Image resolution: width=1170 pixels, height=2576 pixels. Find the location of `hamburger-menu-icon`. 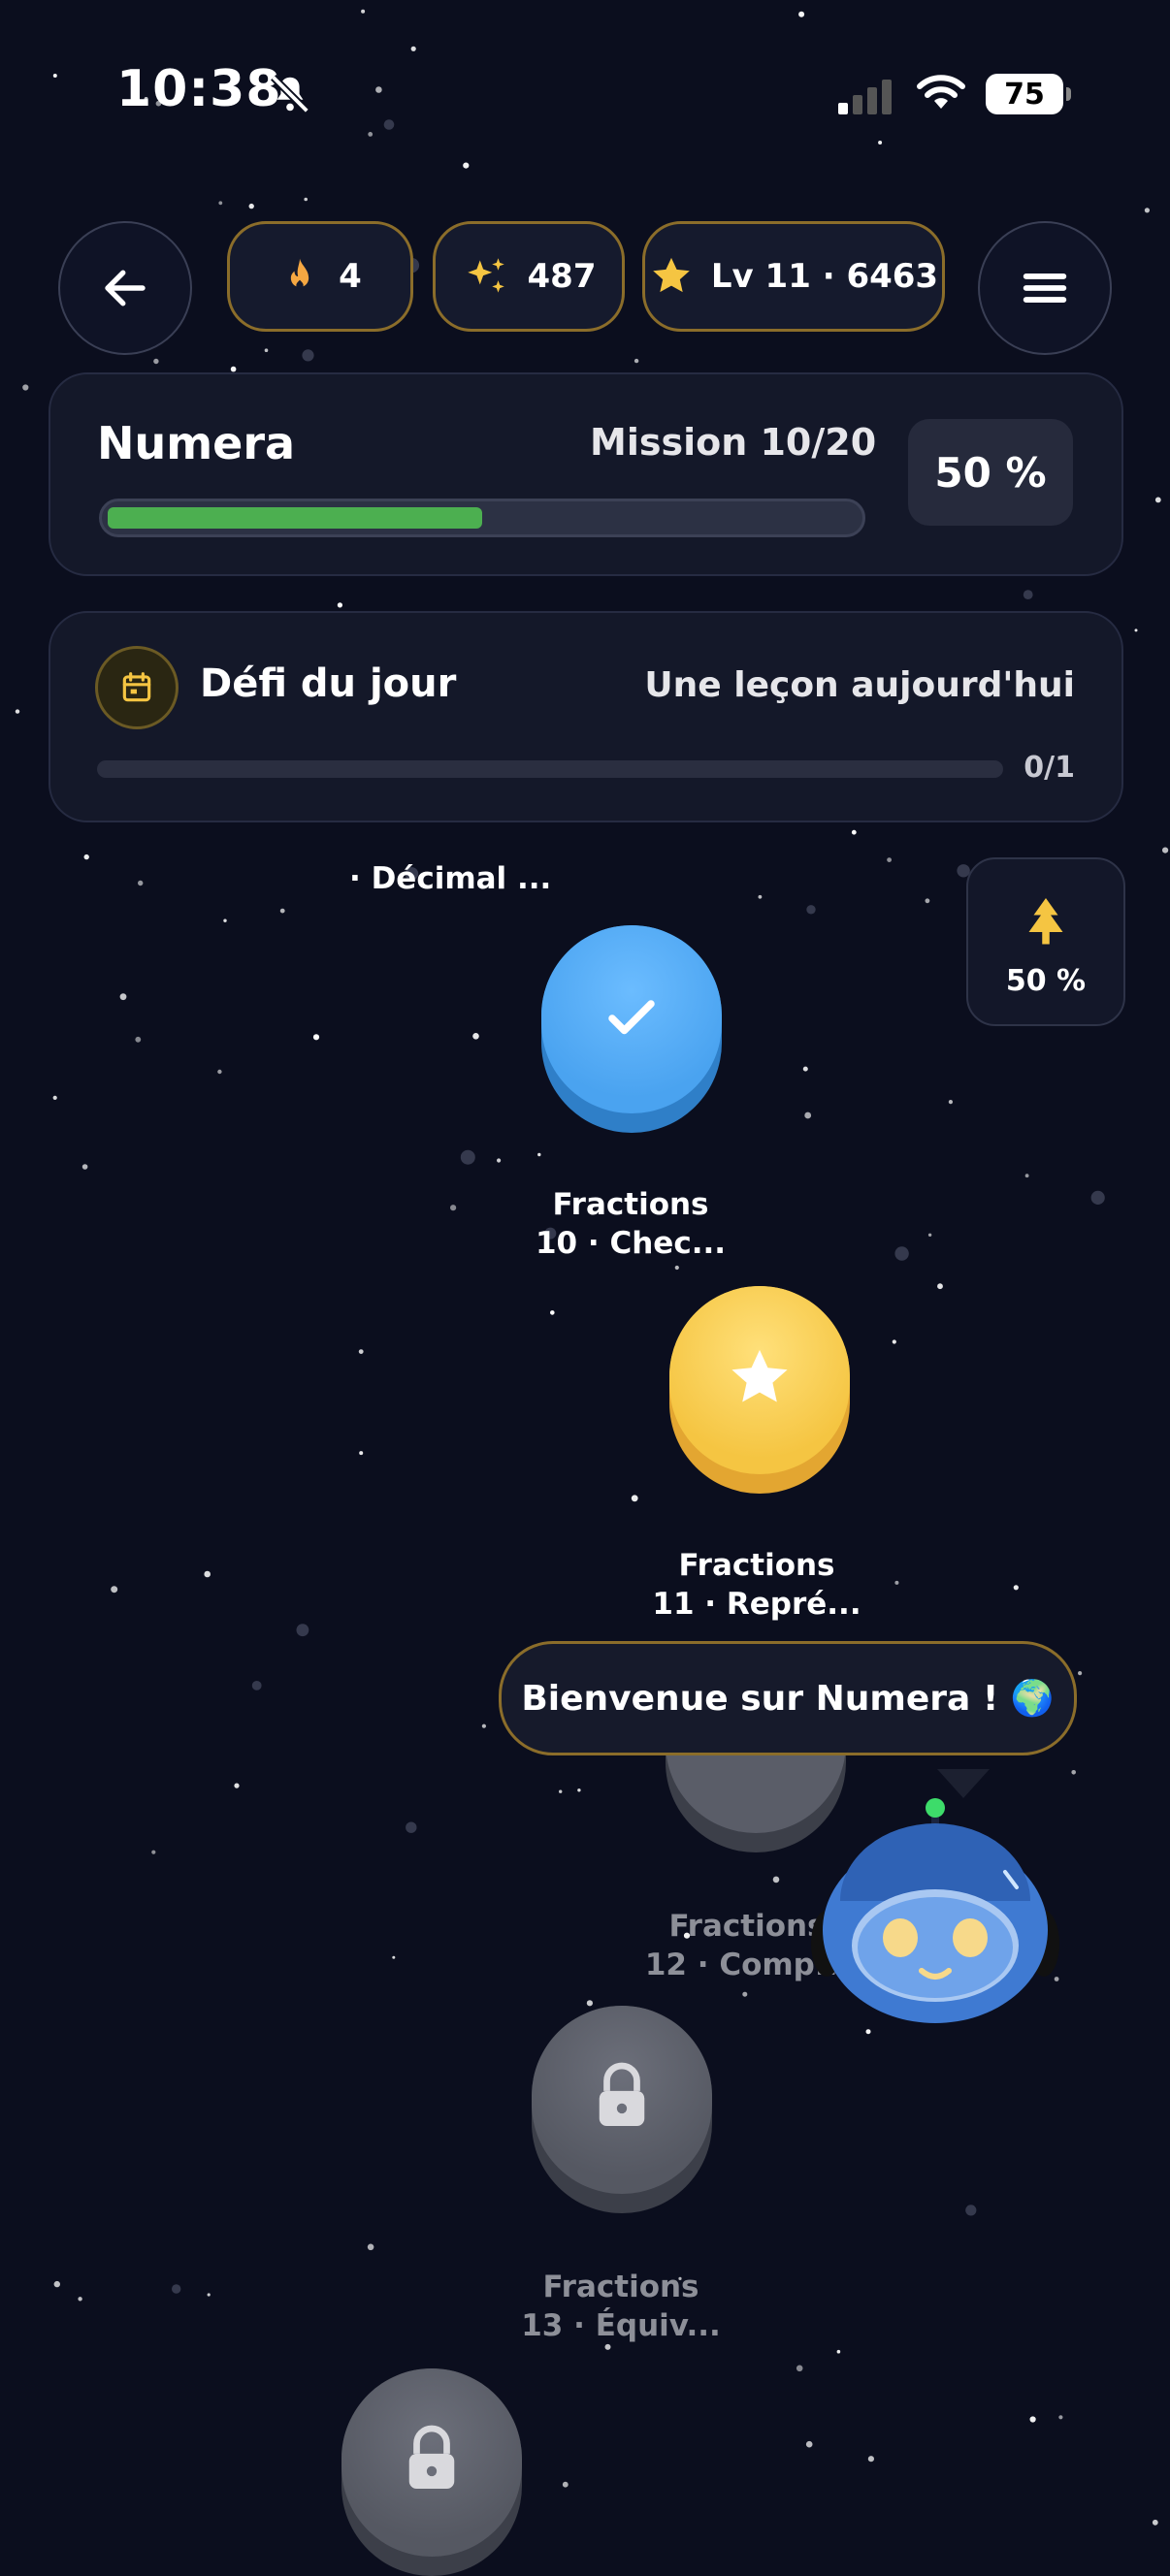

hamburger-menu-icon is located at coordinates (1045, 288).